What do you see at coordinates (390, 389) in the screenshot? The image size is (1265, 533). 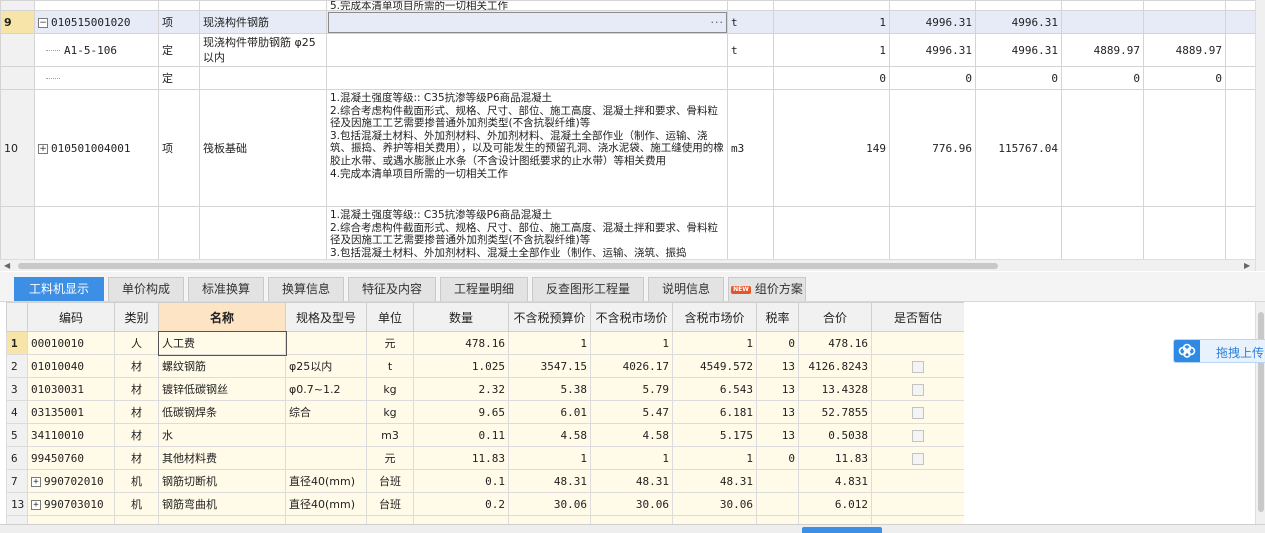 I see `resource-unit: kg` at bounding box center [390, 389].